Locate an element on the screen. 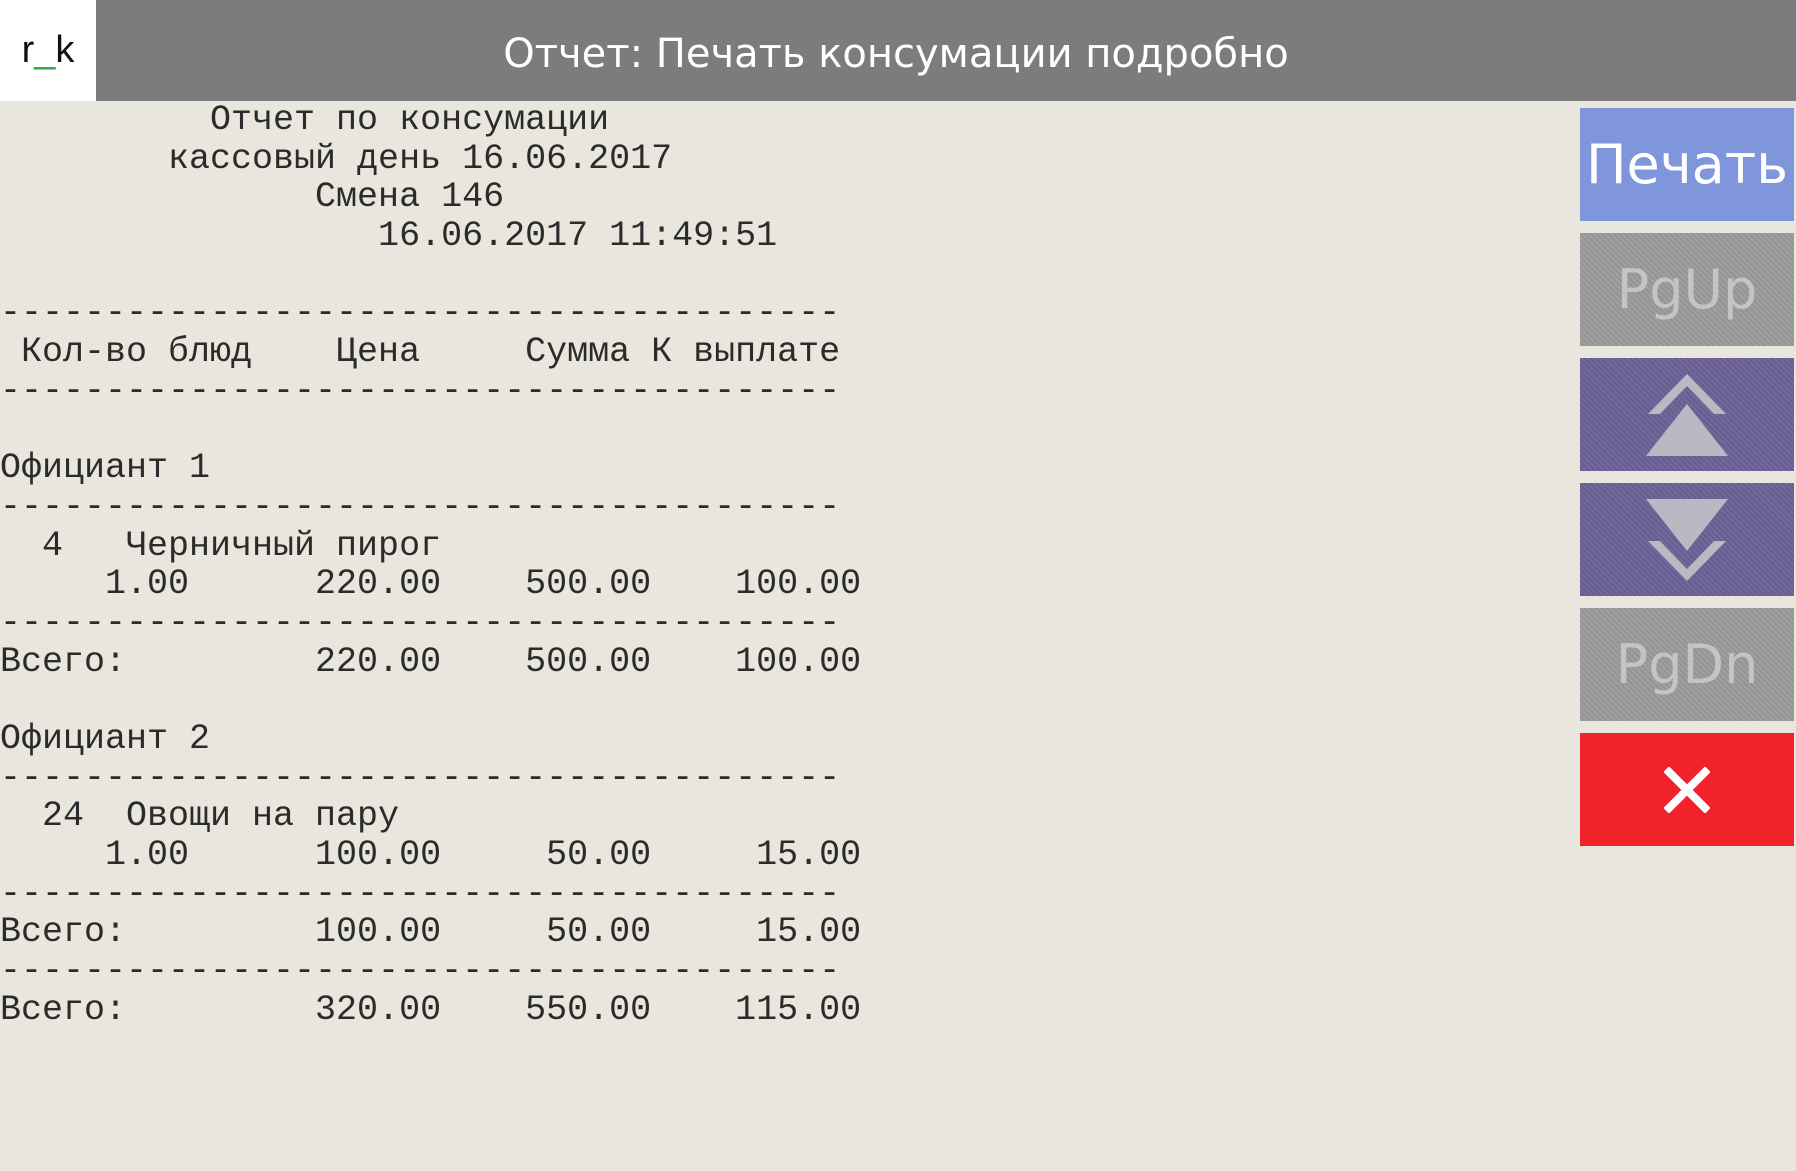  report-line: Официант 1 is located at coordinates (105, 468).